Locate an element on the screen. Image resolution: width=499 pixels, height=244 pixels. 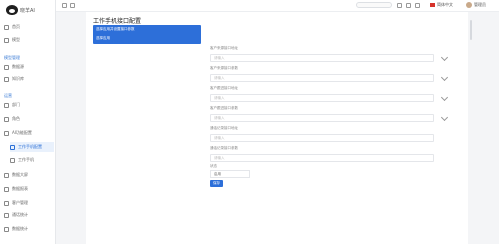
sidebar-item-label: 客户管理 is located at coordinates (20, 202).